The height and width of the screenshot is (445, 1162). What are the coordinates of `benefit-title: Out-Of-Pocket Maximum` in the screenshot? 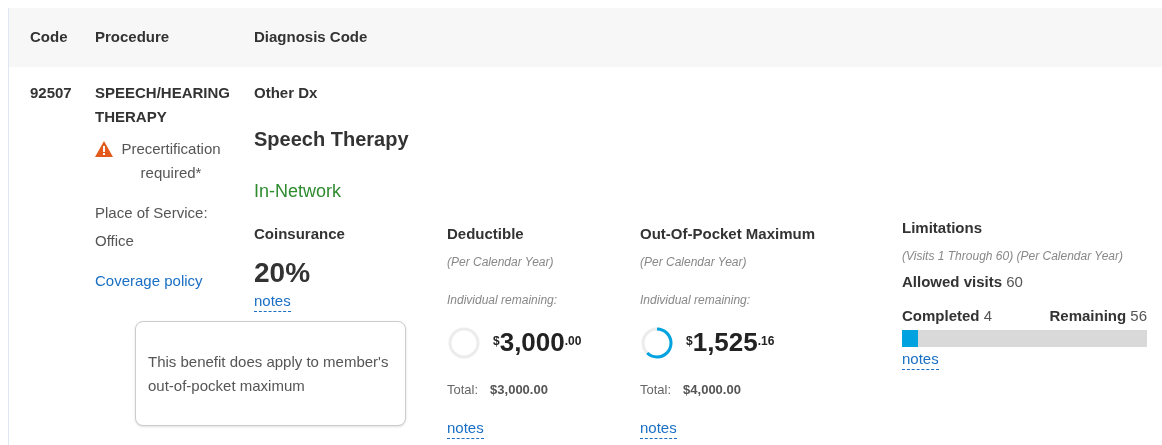 It's located at (728, 234).